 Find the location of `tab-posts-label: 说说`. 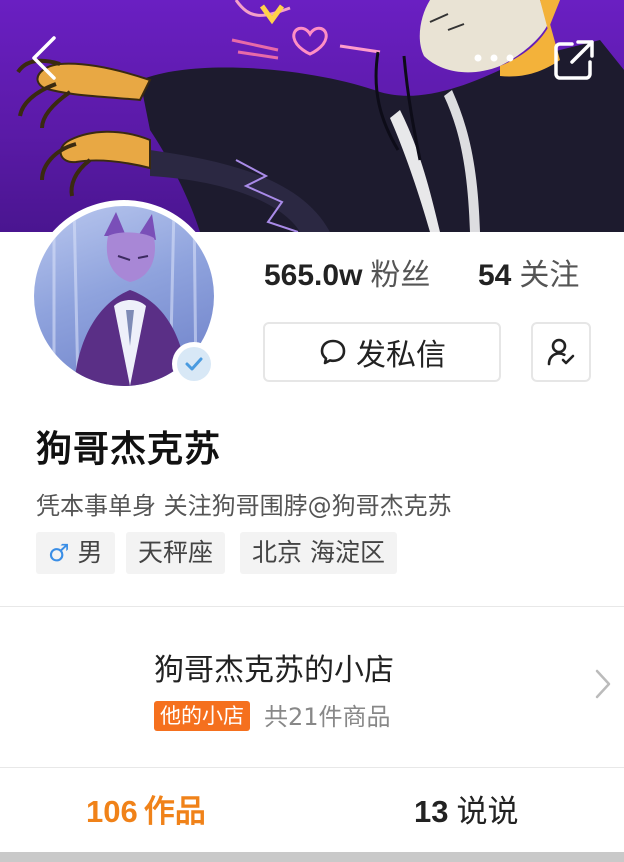

tab-posts-label: 说说 is located at coordinates (487, 812).